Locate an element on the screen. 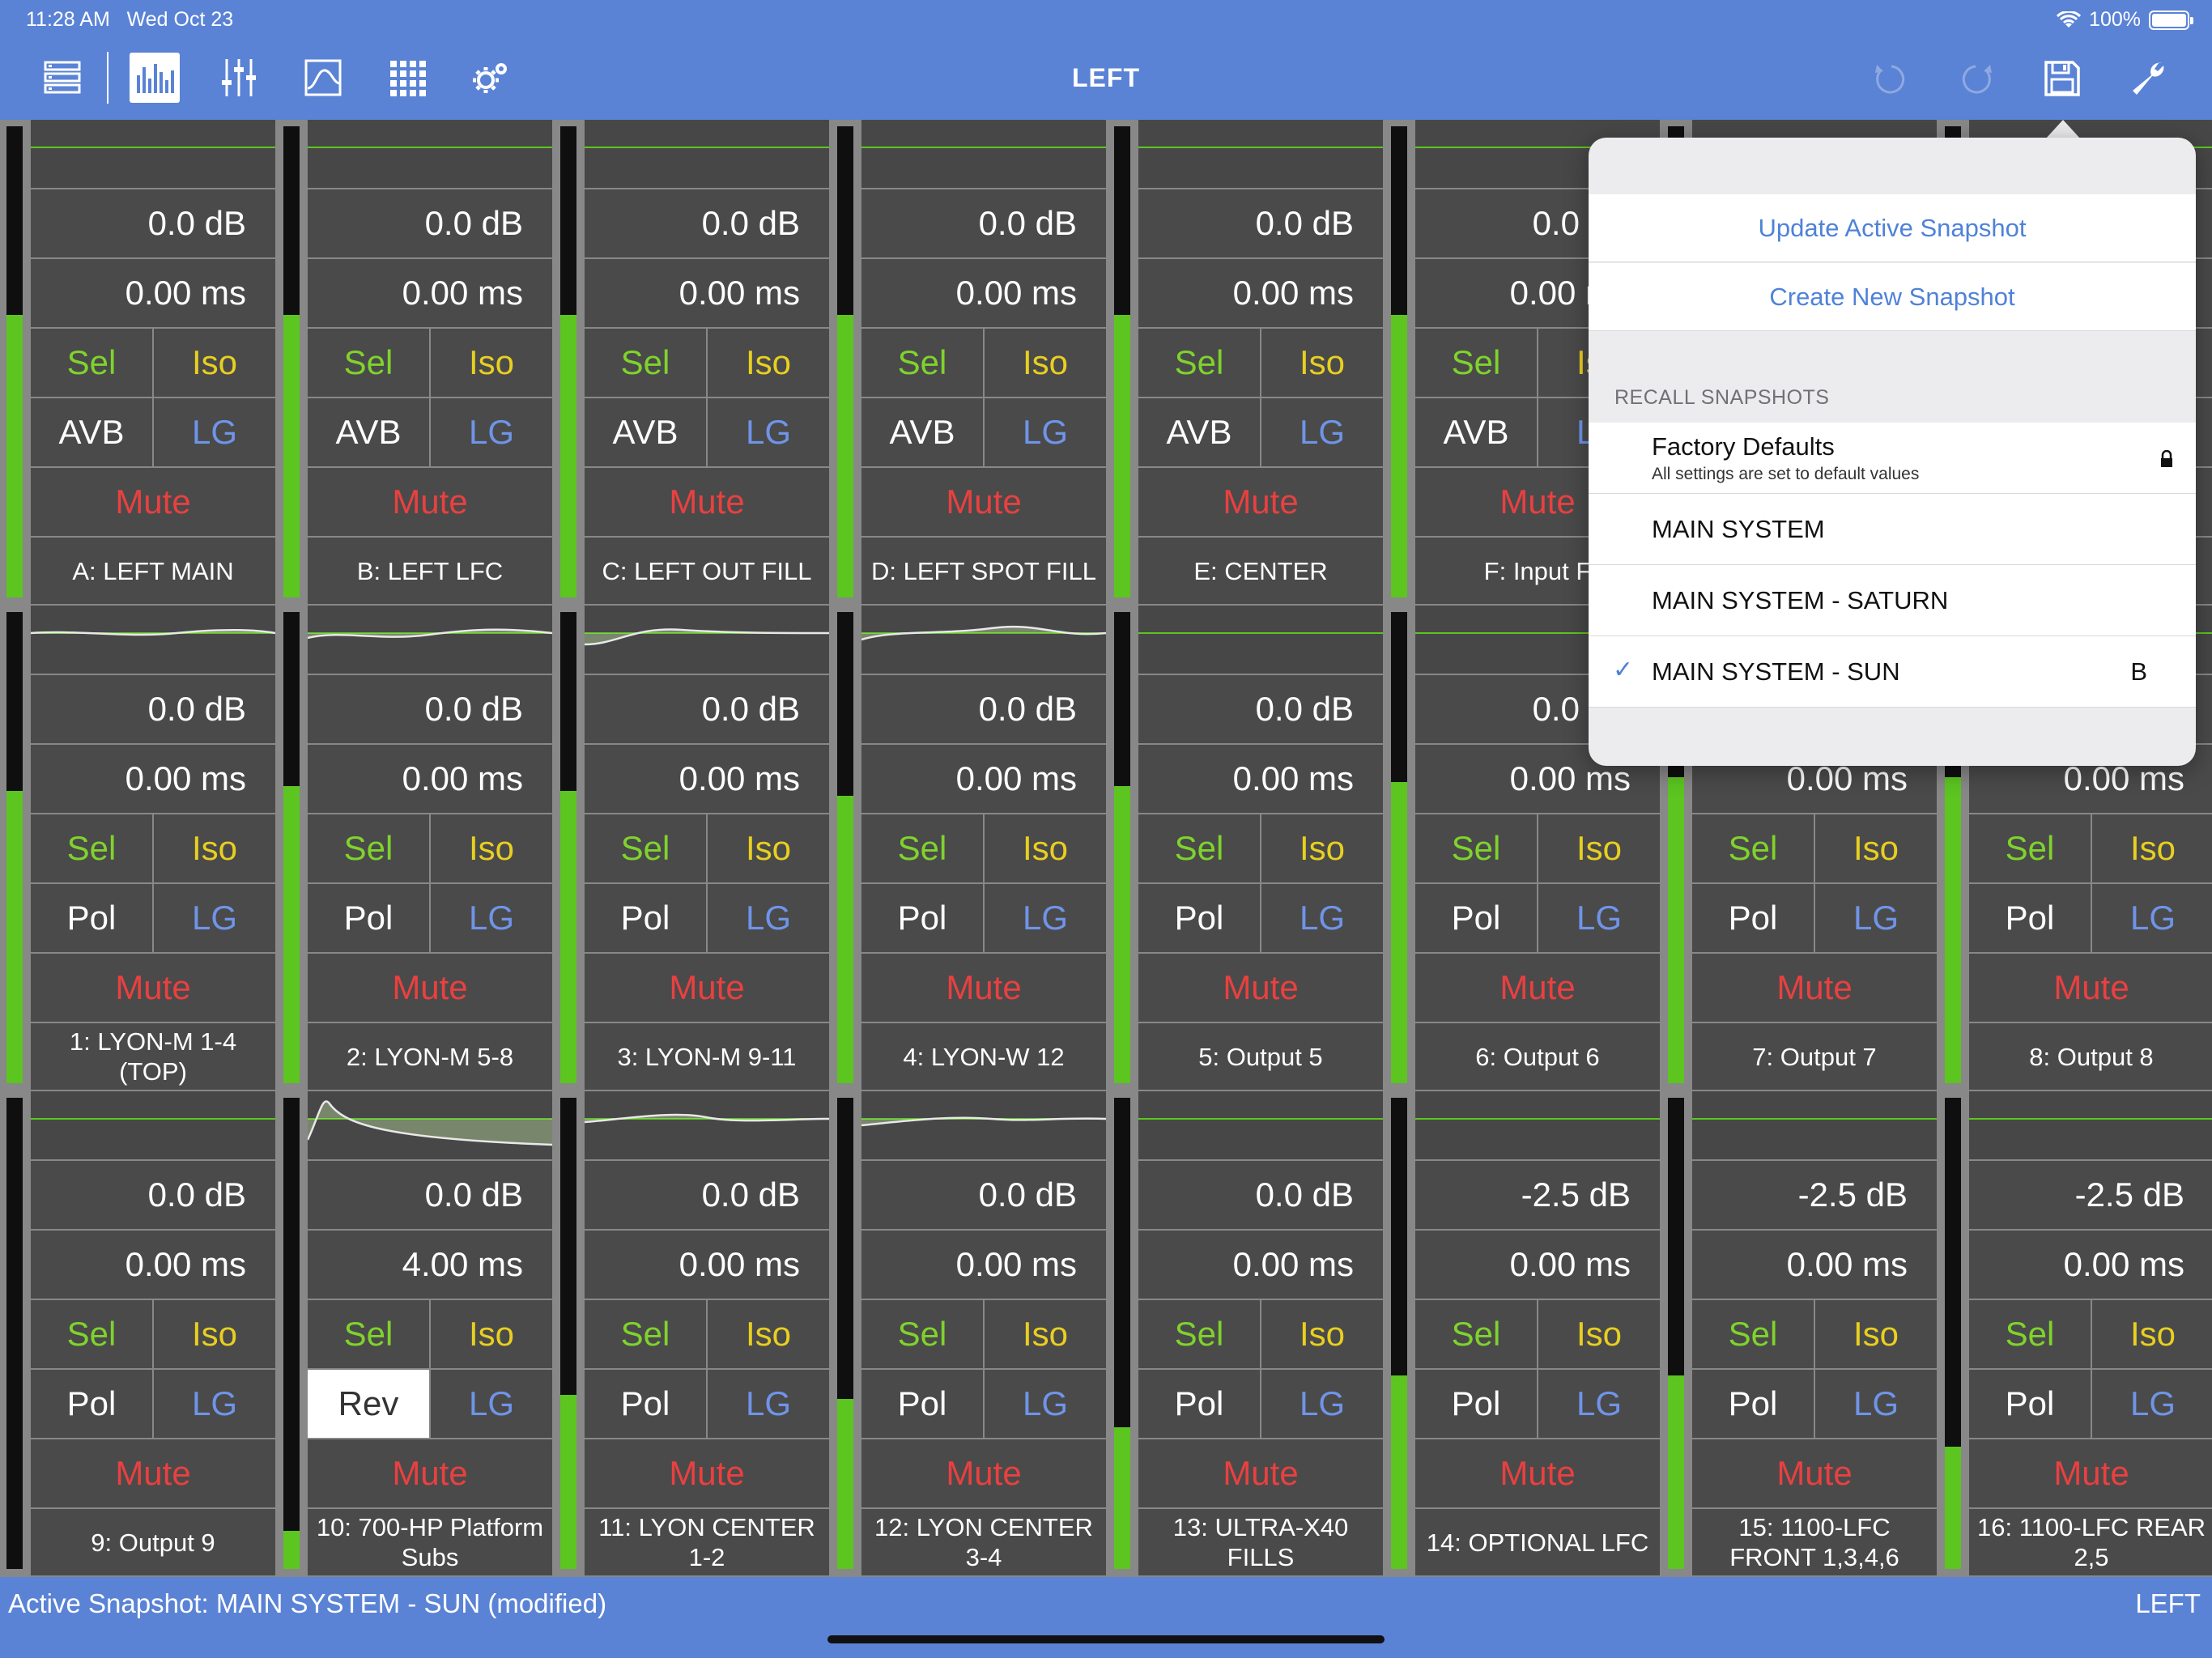 This screenshot has width=2212, height=1658. snapshot-main-system: MAIN SYSTEM is located at coordinates (1893, 529).